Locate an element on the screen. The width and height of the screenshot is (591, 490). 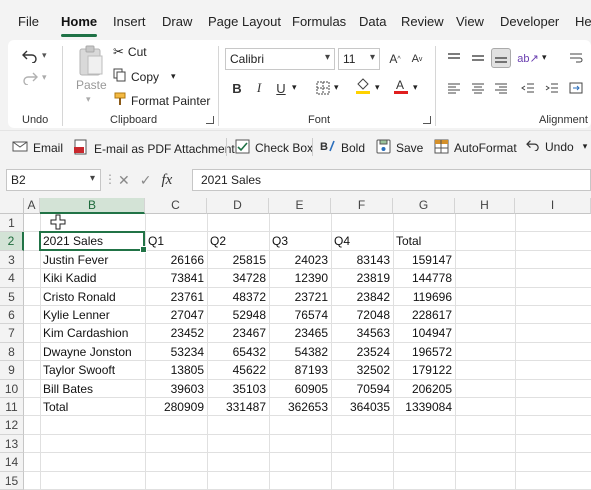
menu-insert: Insert is located at coordinates (129, 21).